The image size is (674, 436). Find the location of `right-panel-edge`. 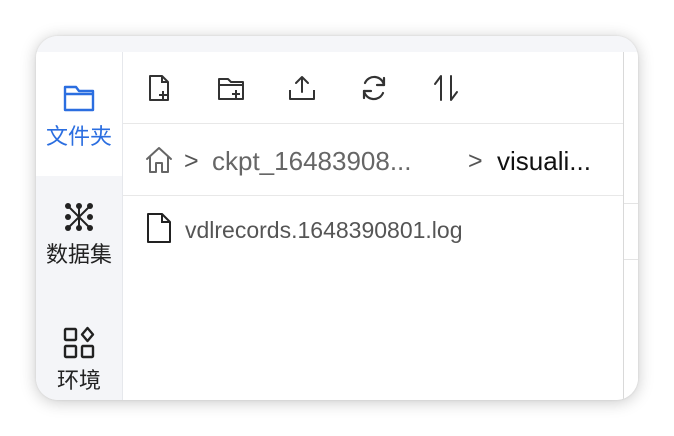

right-panel-edge is located at coordinates (630, 226).